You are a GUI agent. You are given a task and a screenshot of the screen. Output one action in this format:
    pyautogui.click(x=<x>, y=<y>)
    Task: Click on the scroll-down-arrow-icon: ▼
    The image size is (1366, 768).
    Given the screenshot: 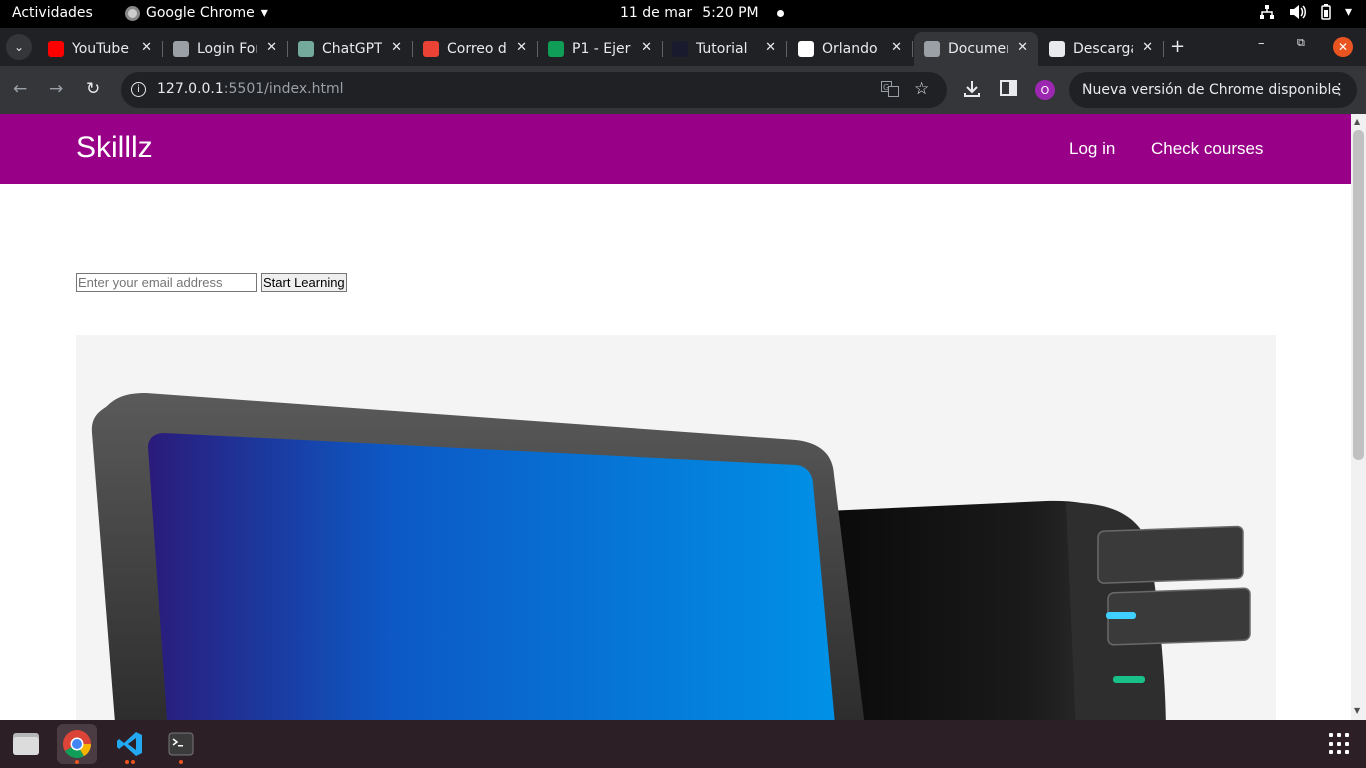 What is the action you would take?
    pyautogui.click(x=1357, y=710)
    